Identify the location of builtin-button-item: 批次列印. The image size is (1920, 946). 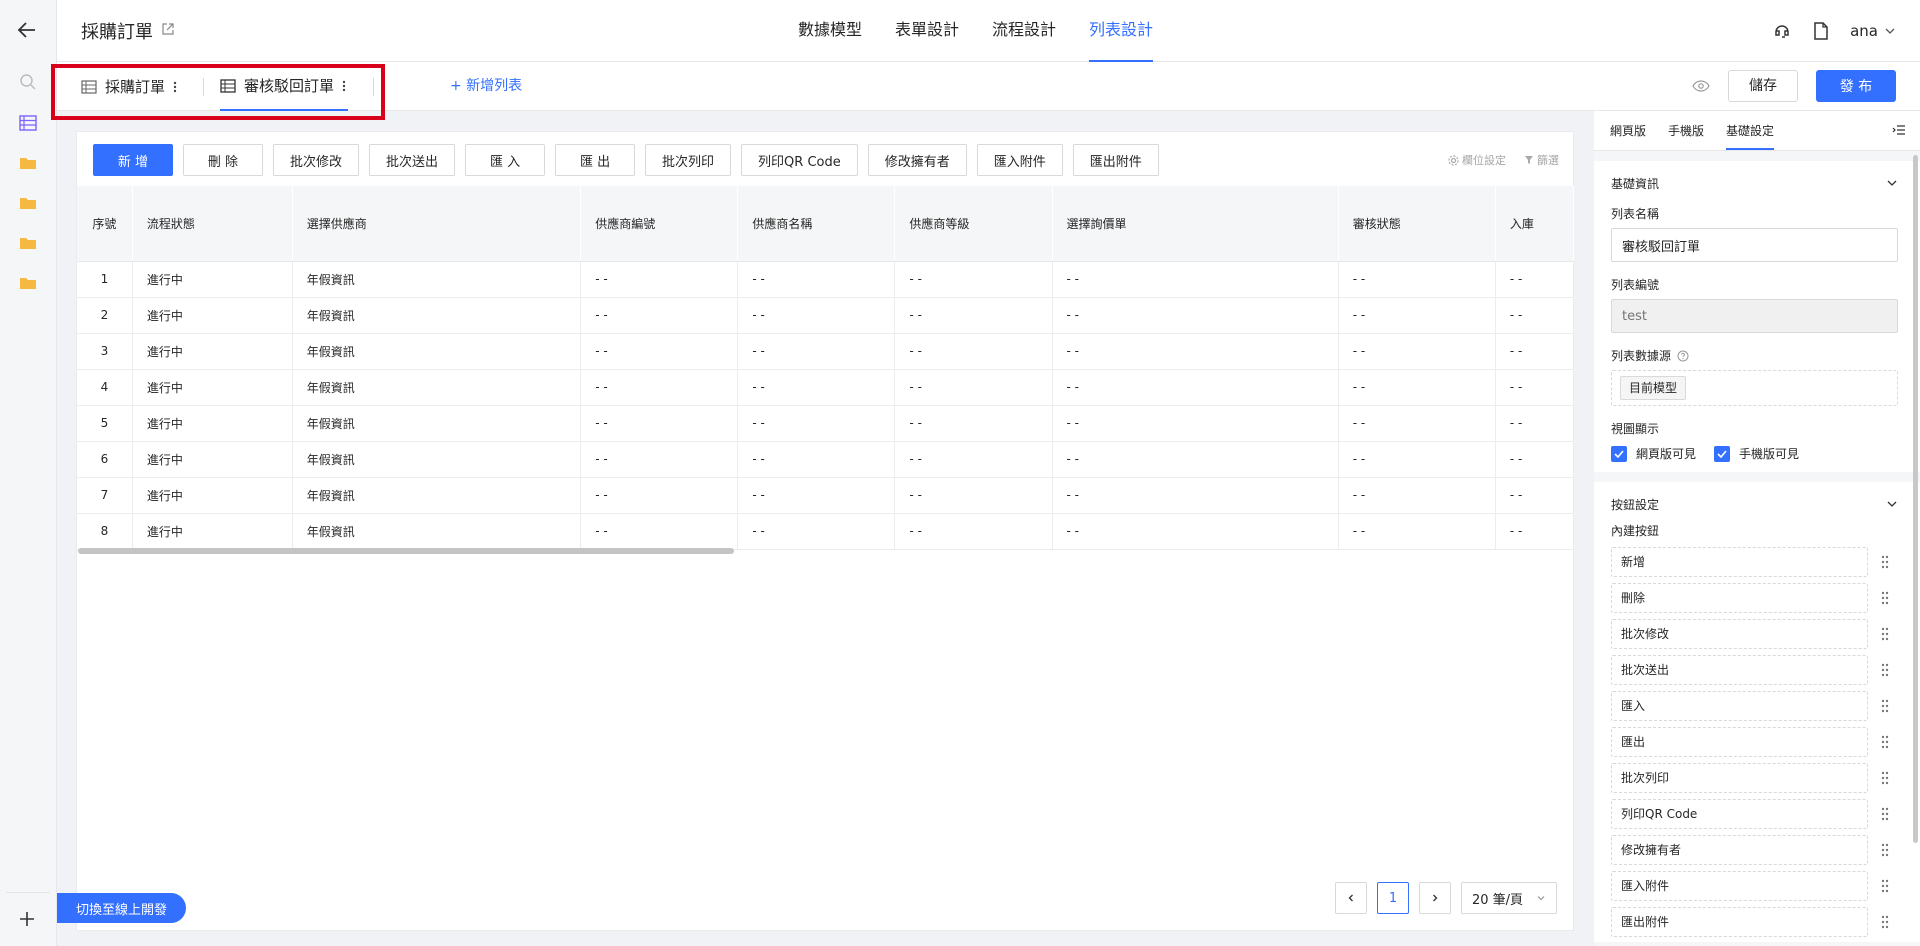
(1754, 778).